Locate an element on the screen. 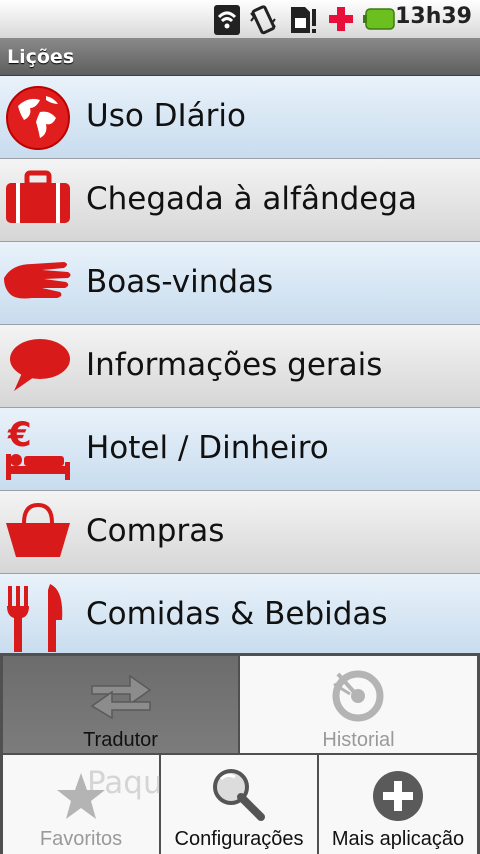 The width and height of the screenshot is (480, 854). euro-bed-icon: € is located at coordinates (38, 447).